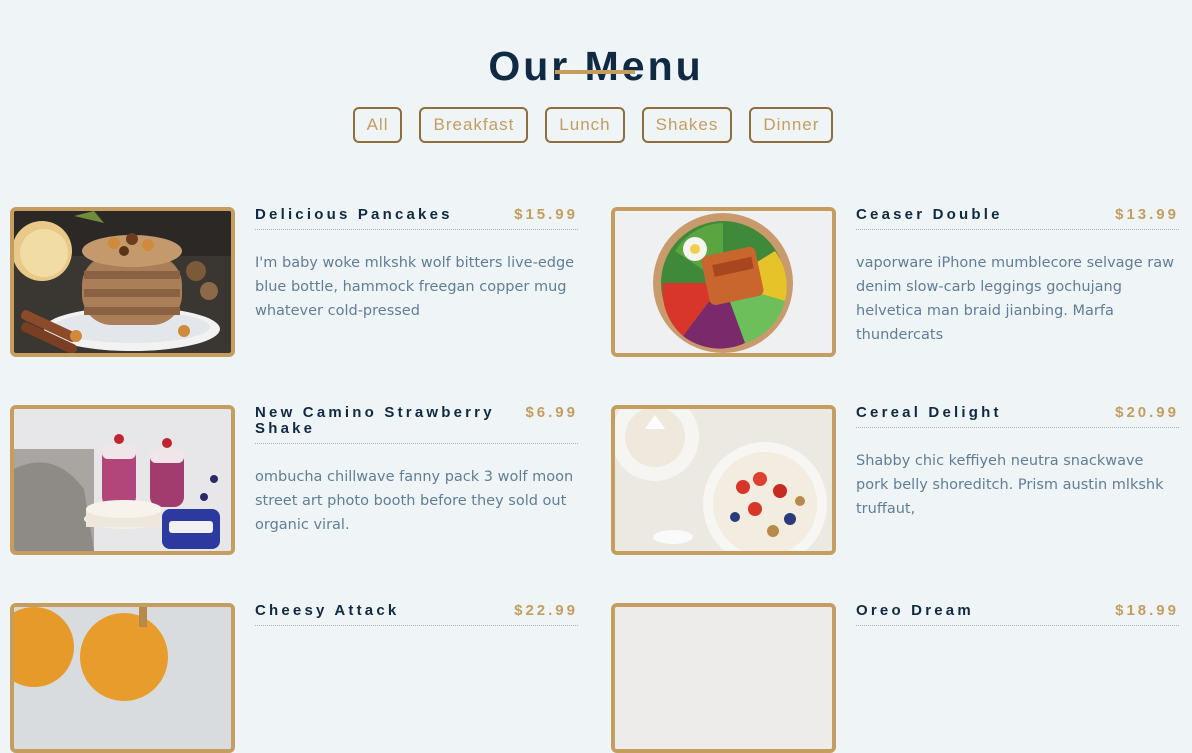  What do you see at coordinates (723, 678) in the screenshot?
I see `oreo-shake-photo` at bounding box center [723, 678].